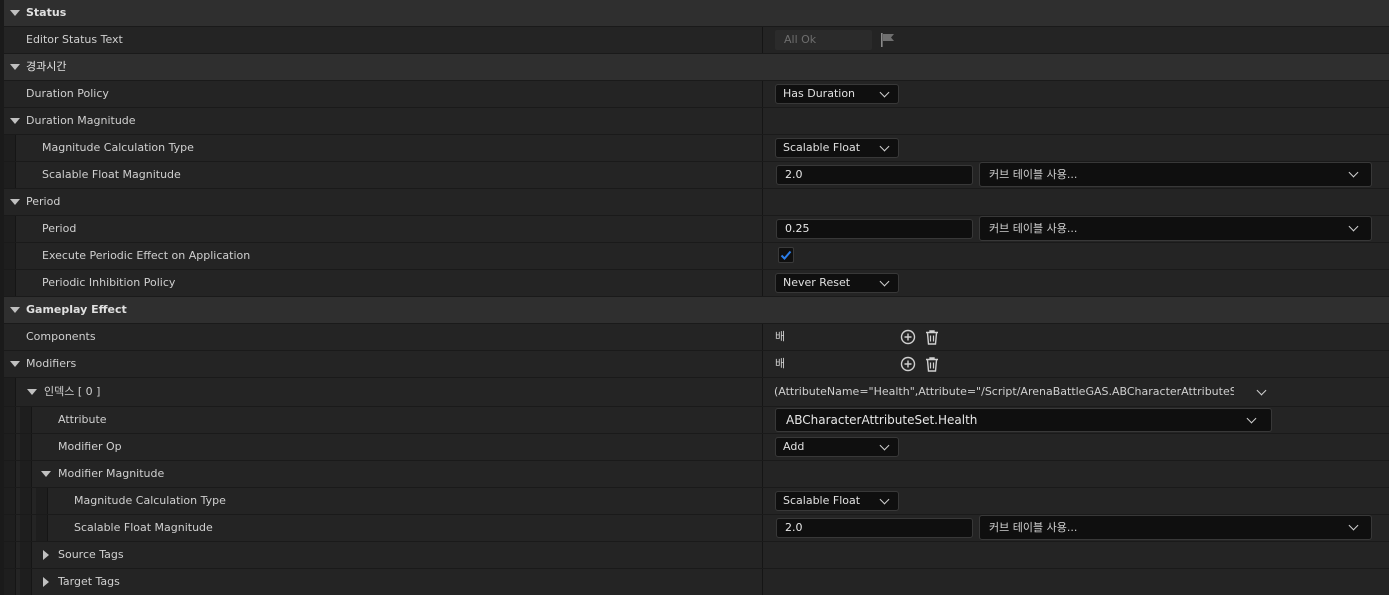 This screenshot has width=1389, height=595. What do you see at coordinates (696, 310) in the screenshot?
I see `category-gameplay-effect: Gameplay Effect` at bounding box center [696, 310].